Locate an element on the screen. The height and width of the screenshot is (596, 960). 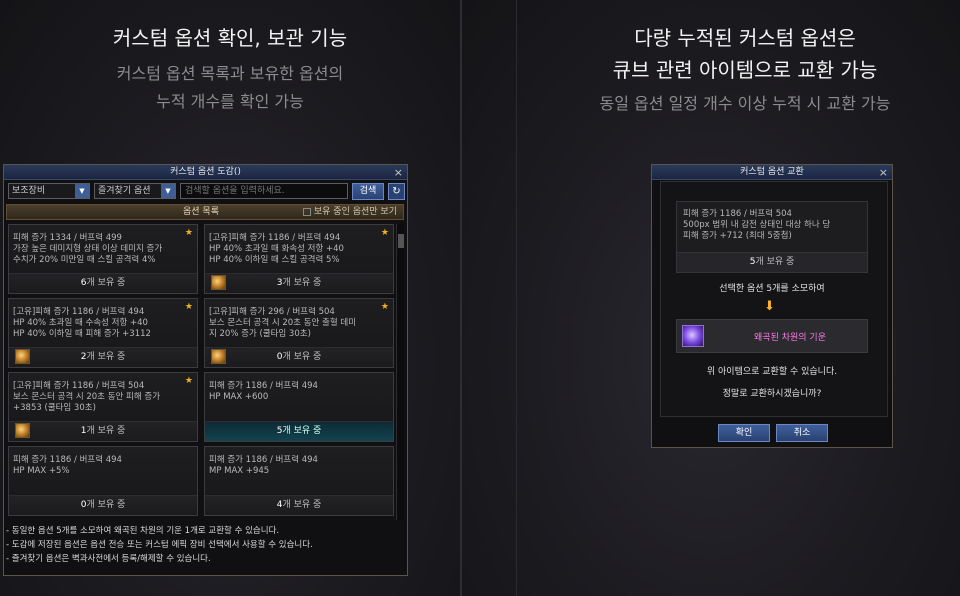
right-headline-2: 큐브 관련 아이템으로 교환 가능 is located at coordinates (745, 70).